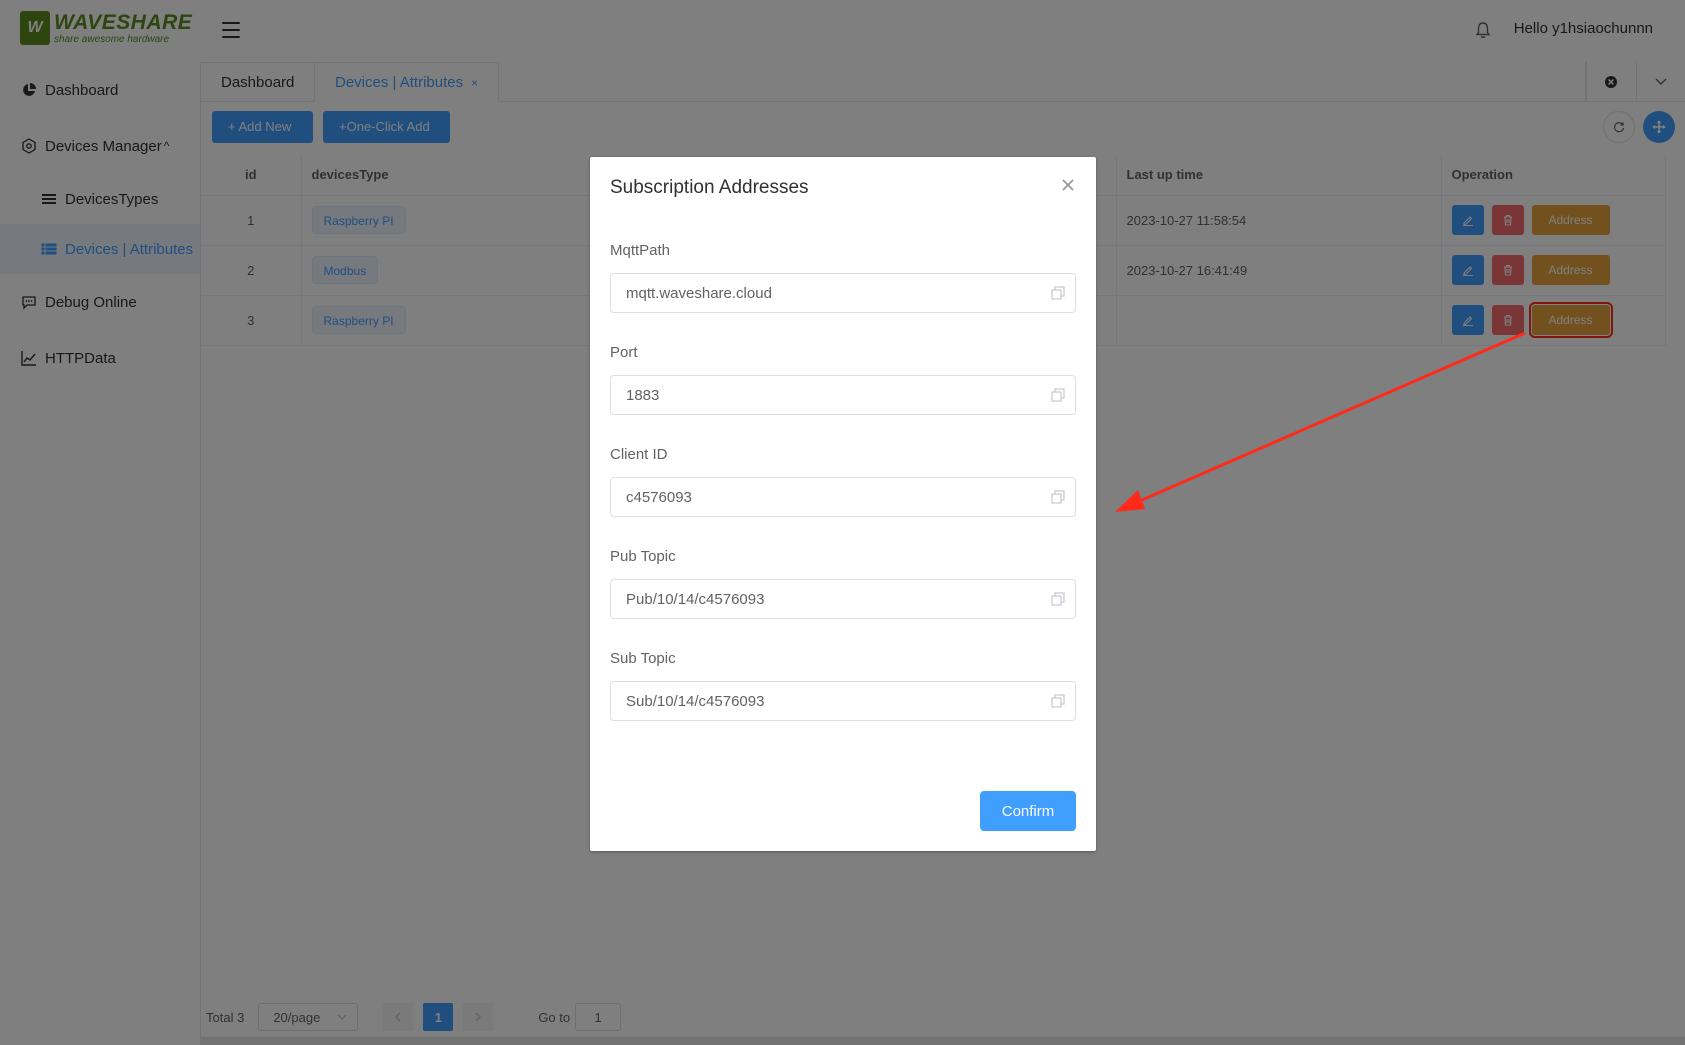  Describe the element at coordinates (643, 395) in the screenshot. I see `field-value: 1883` at that location.